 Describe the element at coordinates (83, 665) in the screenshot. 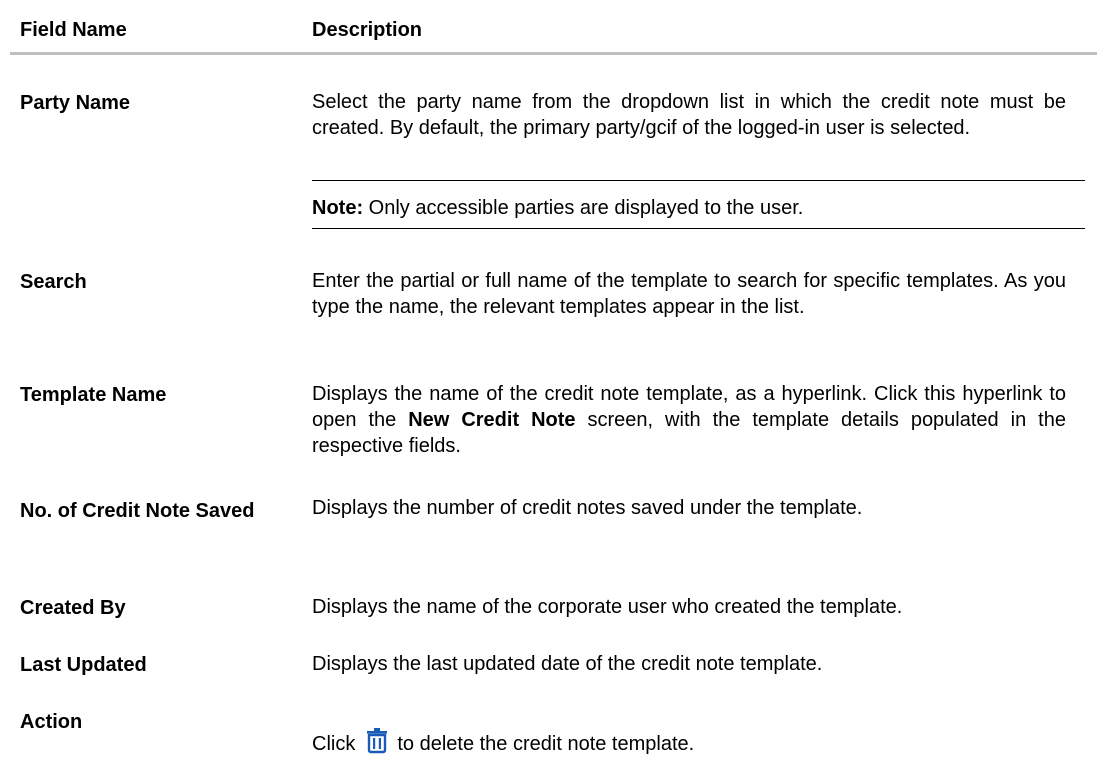

I see `field-name: Last Updated` at that location.